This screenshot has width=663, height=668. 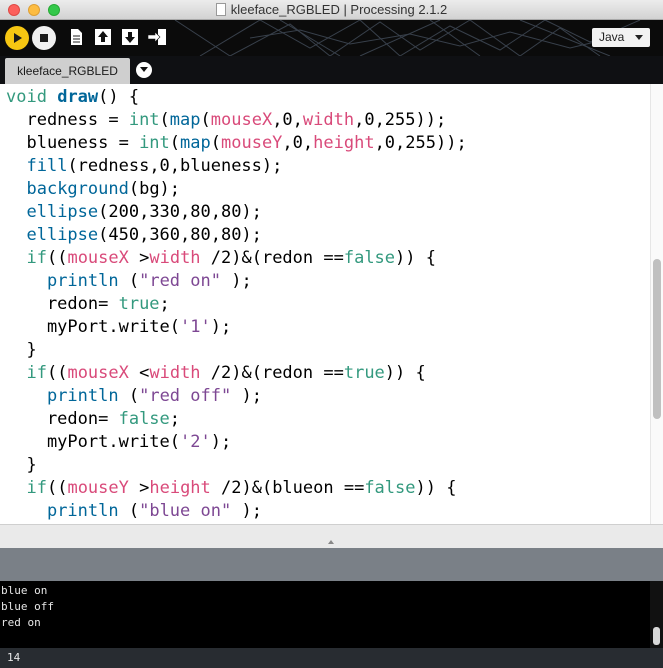 I want to click on code-line: redon= true;, so click(x=236, y=304).